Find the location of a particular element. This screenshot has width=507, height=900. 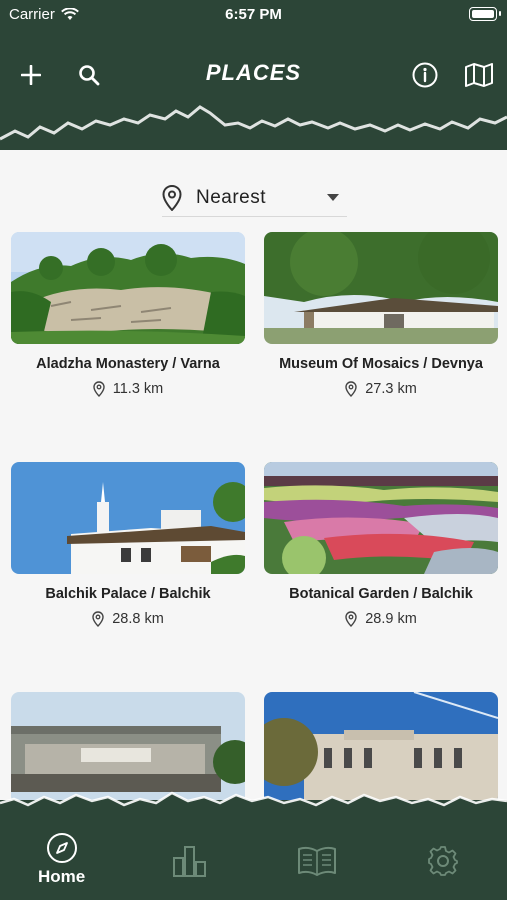

chart-icon is located at coordinates (189, 861).